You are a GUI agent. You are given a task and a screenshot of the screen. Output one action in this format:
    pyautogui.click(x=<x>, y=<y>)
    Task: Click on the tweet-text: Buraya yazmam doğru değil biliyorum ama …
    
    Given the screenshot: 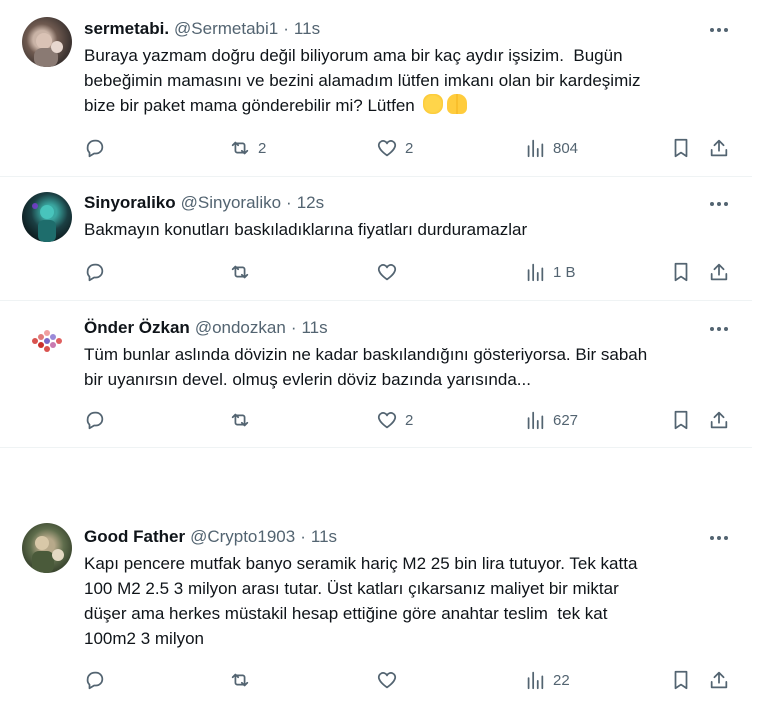 What is the action you would take?
    pyautogui.click(x=408, y=80)
    